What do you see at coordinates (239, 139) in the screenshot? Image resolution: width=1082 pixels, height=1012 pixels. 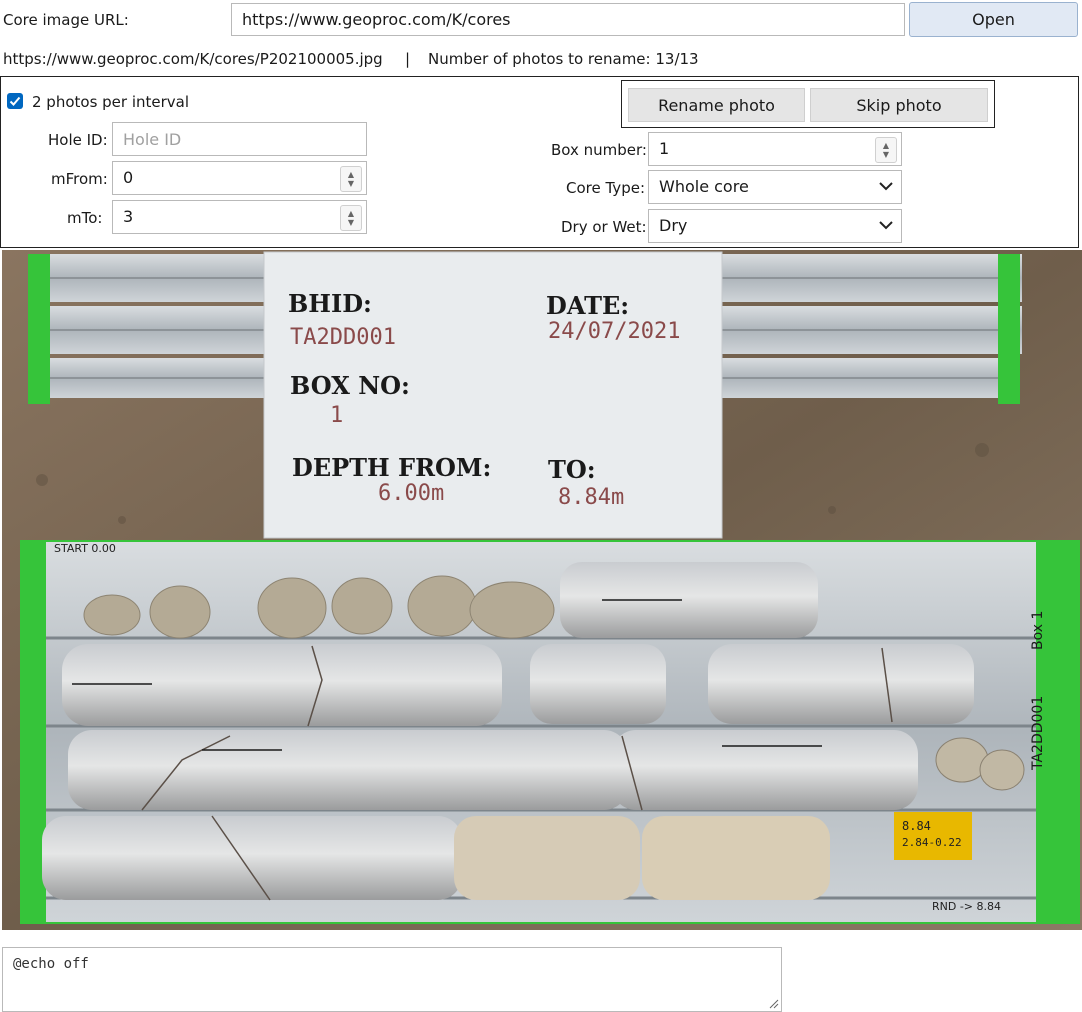 I see `hole-id-input` at bounding box center [239, 139].